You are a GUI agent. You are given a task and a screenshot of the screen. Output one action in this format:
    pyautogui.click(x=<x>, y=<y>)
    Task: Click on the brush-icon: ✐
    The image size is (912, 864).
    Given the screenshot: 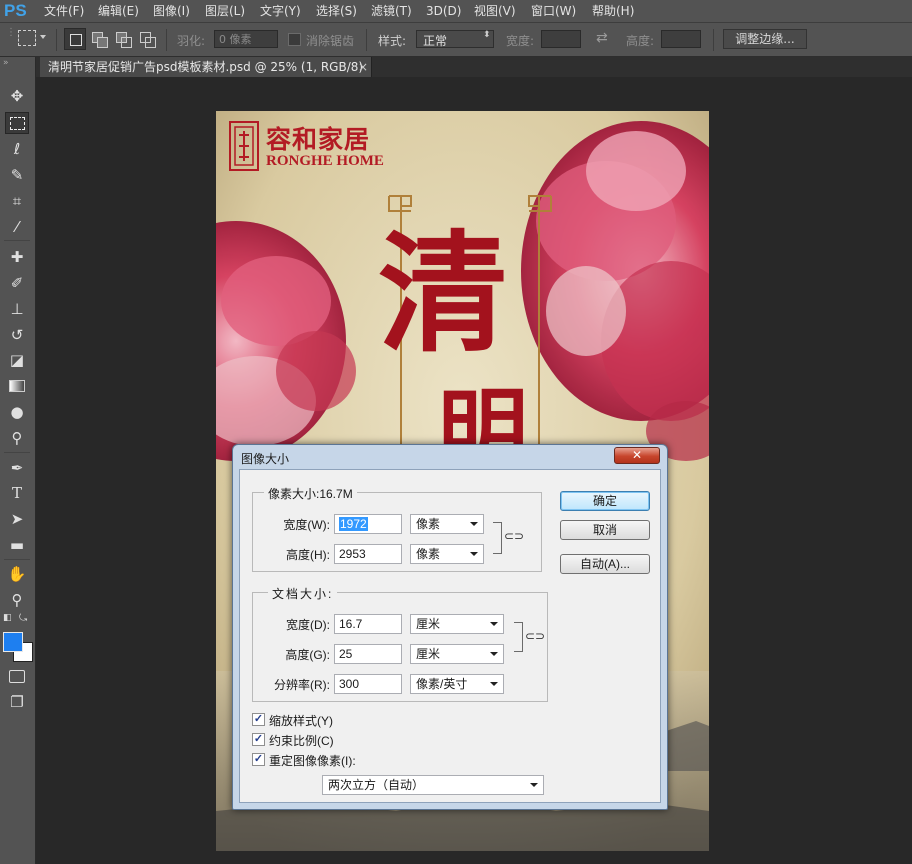 What is the action you would take?
    pyautogui.click(x=17, y=283)
    